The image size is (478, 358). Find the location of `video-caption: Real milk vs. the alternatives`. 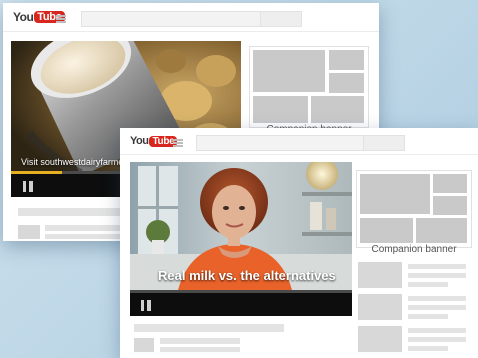

video-caption: Real milk vs. the alternatives is located at coordinates (247, 275).